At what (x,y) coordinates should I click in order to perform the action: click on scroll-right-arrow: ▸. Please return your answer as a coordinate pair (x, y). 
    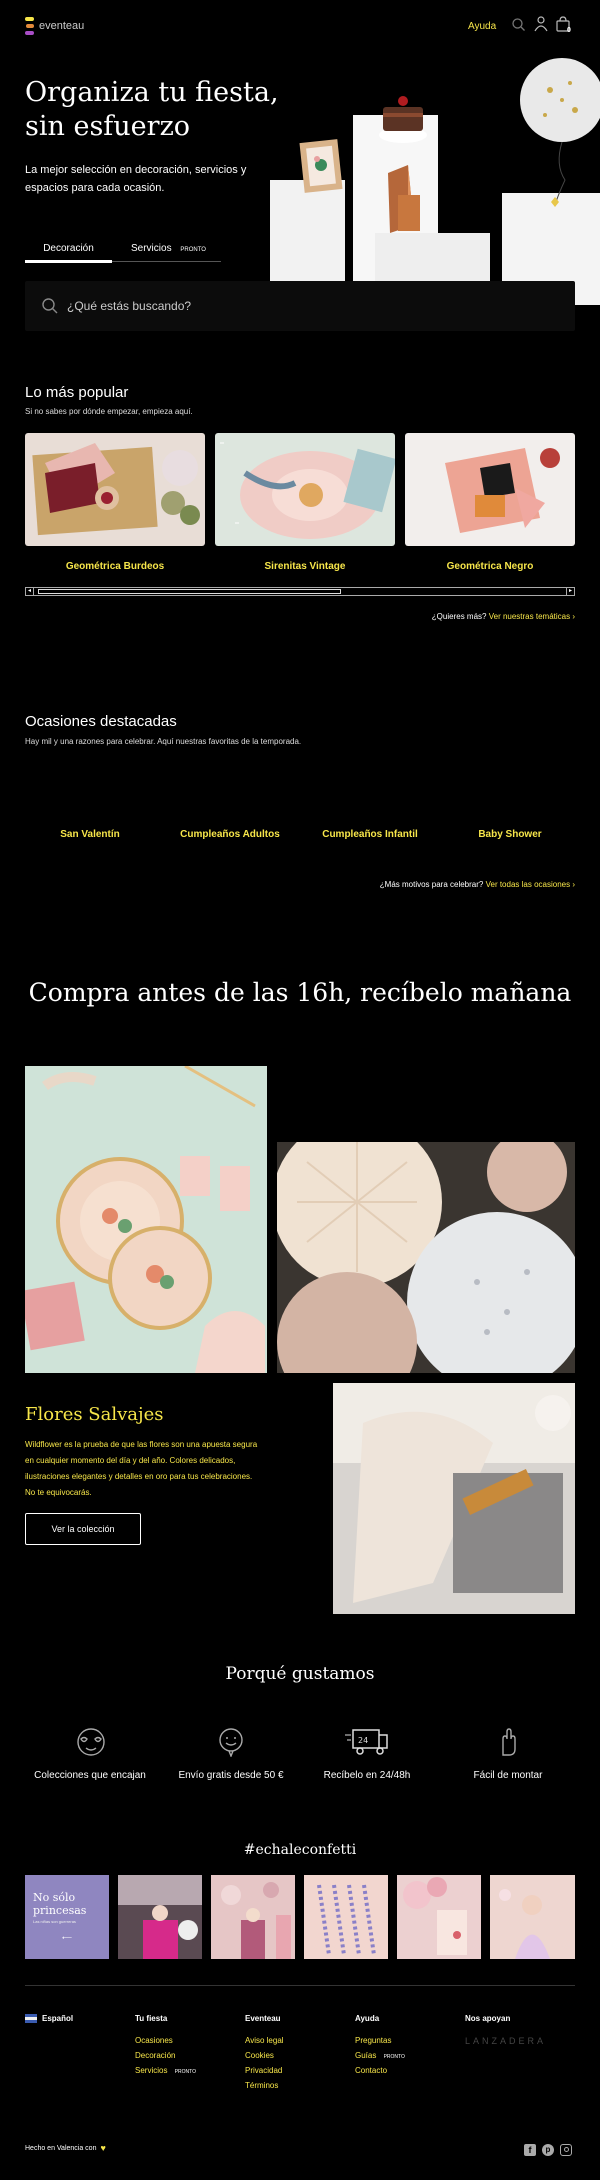
    Looking at the image, I should click on (570, 591).